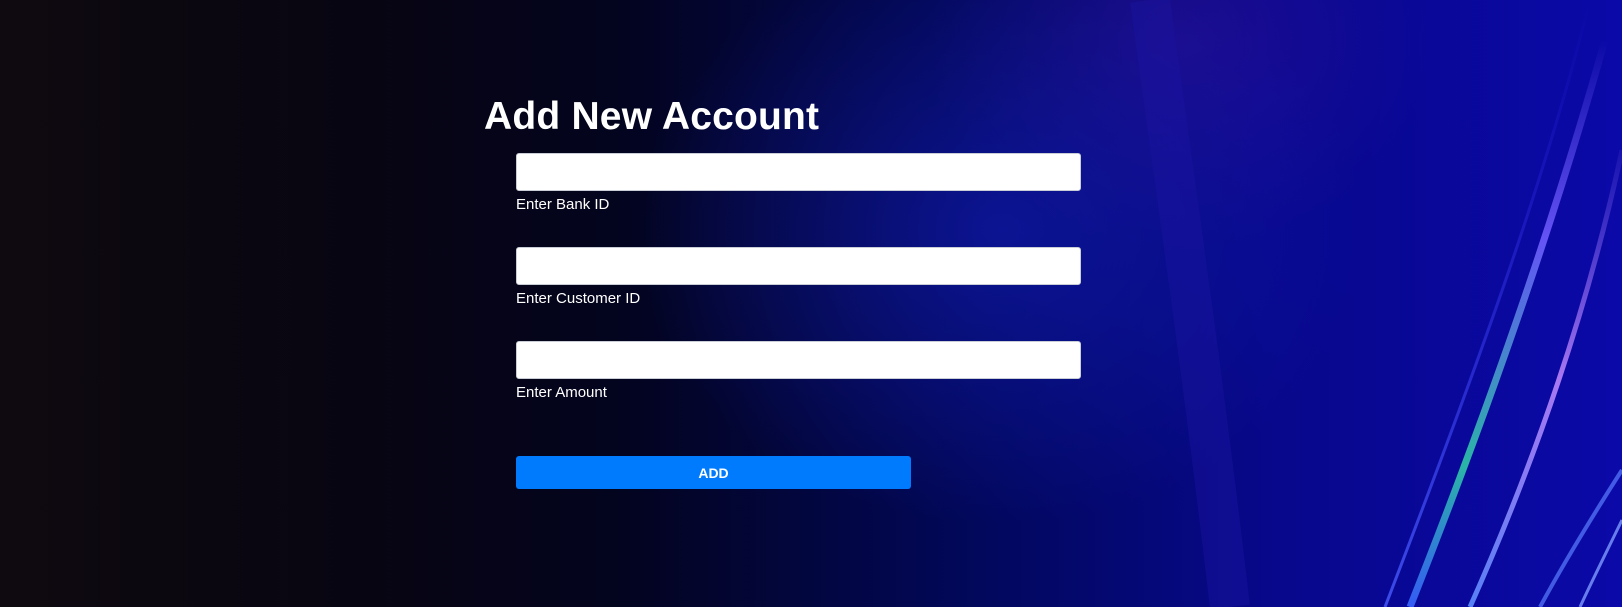 This screenshot has width=1622, height=607. What do you see at coordinates (798, 266) in the screenshot?
I see `customer-id-input` at bounding box center [798, 266].